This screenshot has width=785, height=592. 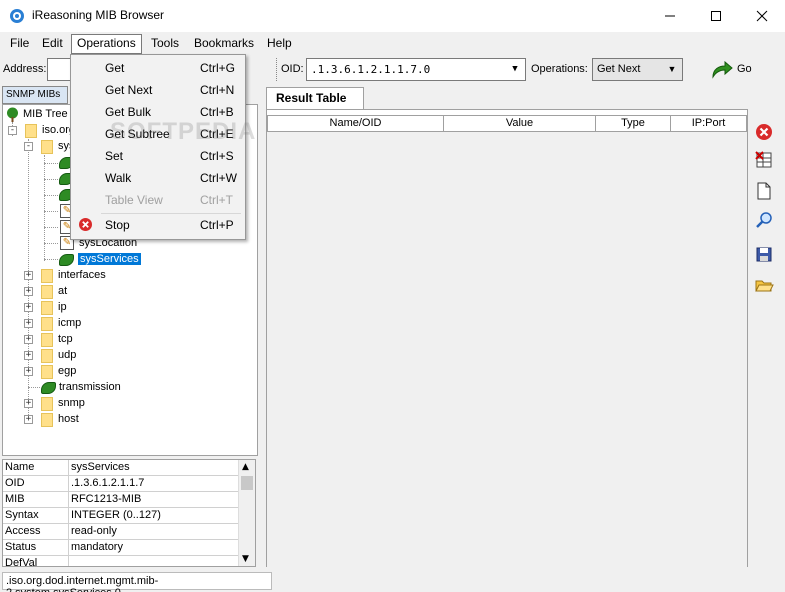 I want to click on property-row-oid: OID .1.3.6.1.2.1.1.7, so click(x=121, y=484).